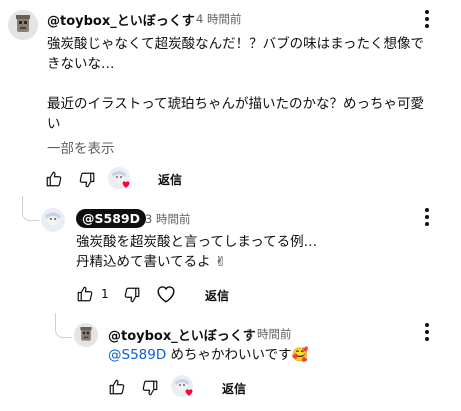 Image resolution: width=461 pixels, height=411 pixels. I want to click on author-avatar, so click(23, 25).